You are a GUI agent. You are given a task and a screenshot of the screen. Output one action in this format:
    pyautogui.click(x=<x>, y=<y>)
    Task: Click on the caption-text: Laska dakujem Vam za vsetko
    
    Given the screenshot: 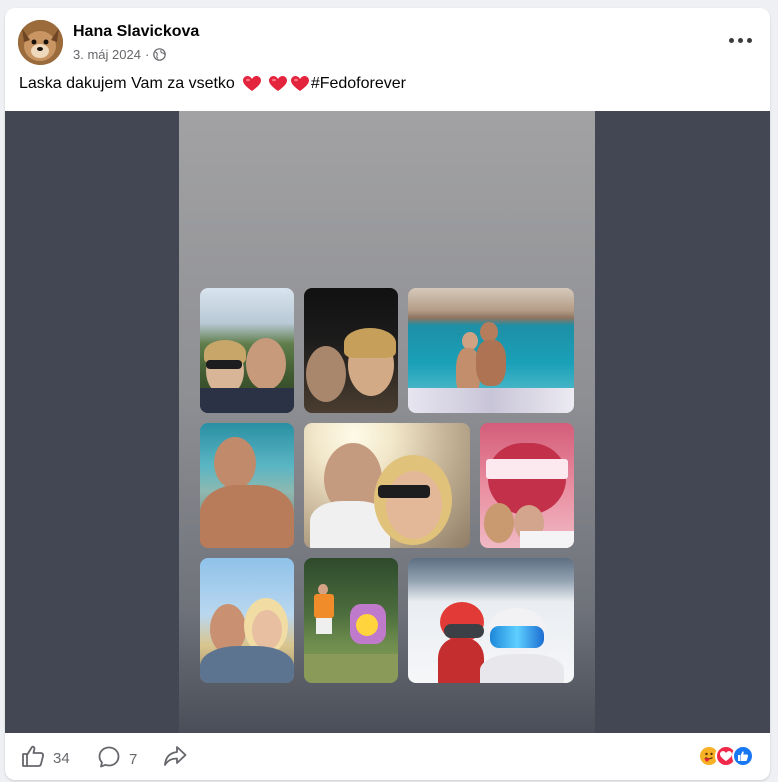 What is the action you would take?
    pyautogui.click(x=127, y=83)
    